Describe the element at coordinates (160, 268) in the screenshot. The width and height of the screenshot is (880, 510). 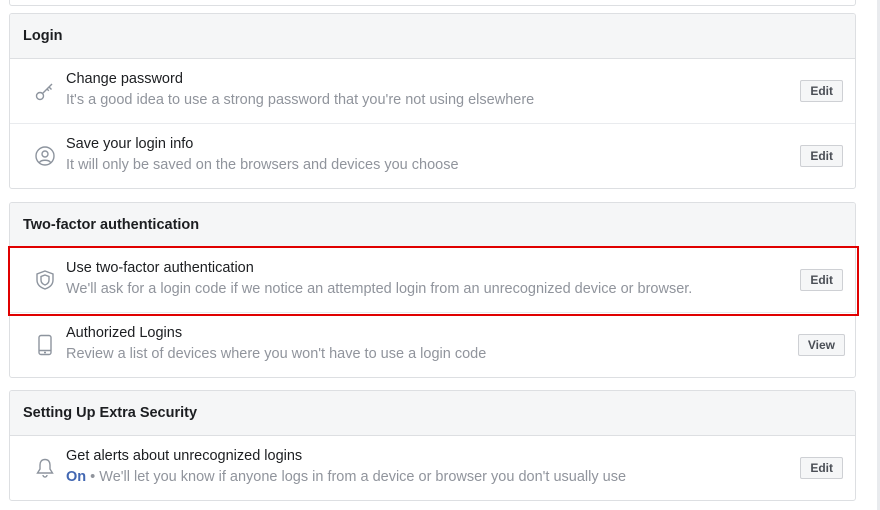
I see `two-factor-title: Use two-factor authentication` at that location.